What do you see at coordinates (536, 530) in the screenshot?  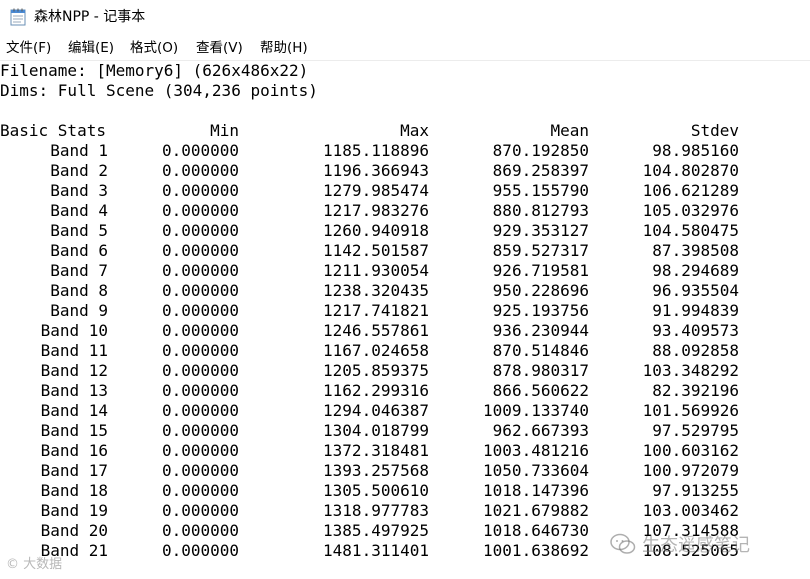 I see `mean-value: 1018.646730` at bounding box center [536, 530].